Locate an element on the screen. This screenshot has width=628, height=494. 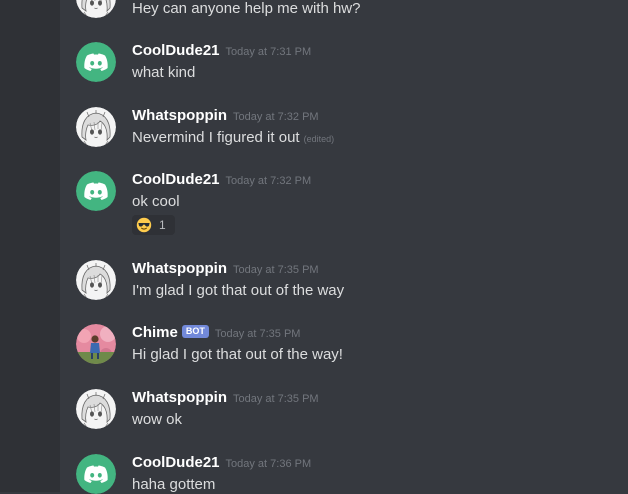
reaction-button: 1 is located at coordinates (153, 225).